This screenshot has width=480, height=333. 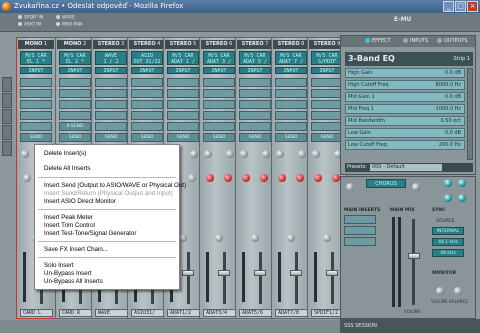 I want to click on param-mid-bandwidth: Mid Bandwidth 0.50 oct, so click(x=405, y=121).